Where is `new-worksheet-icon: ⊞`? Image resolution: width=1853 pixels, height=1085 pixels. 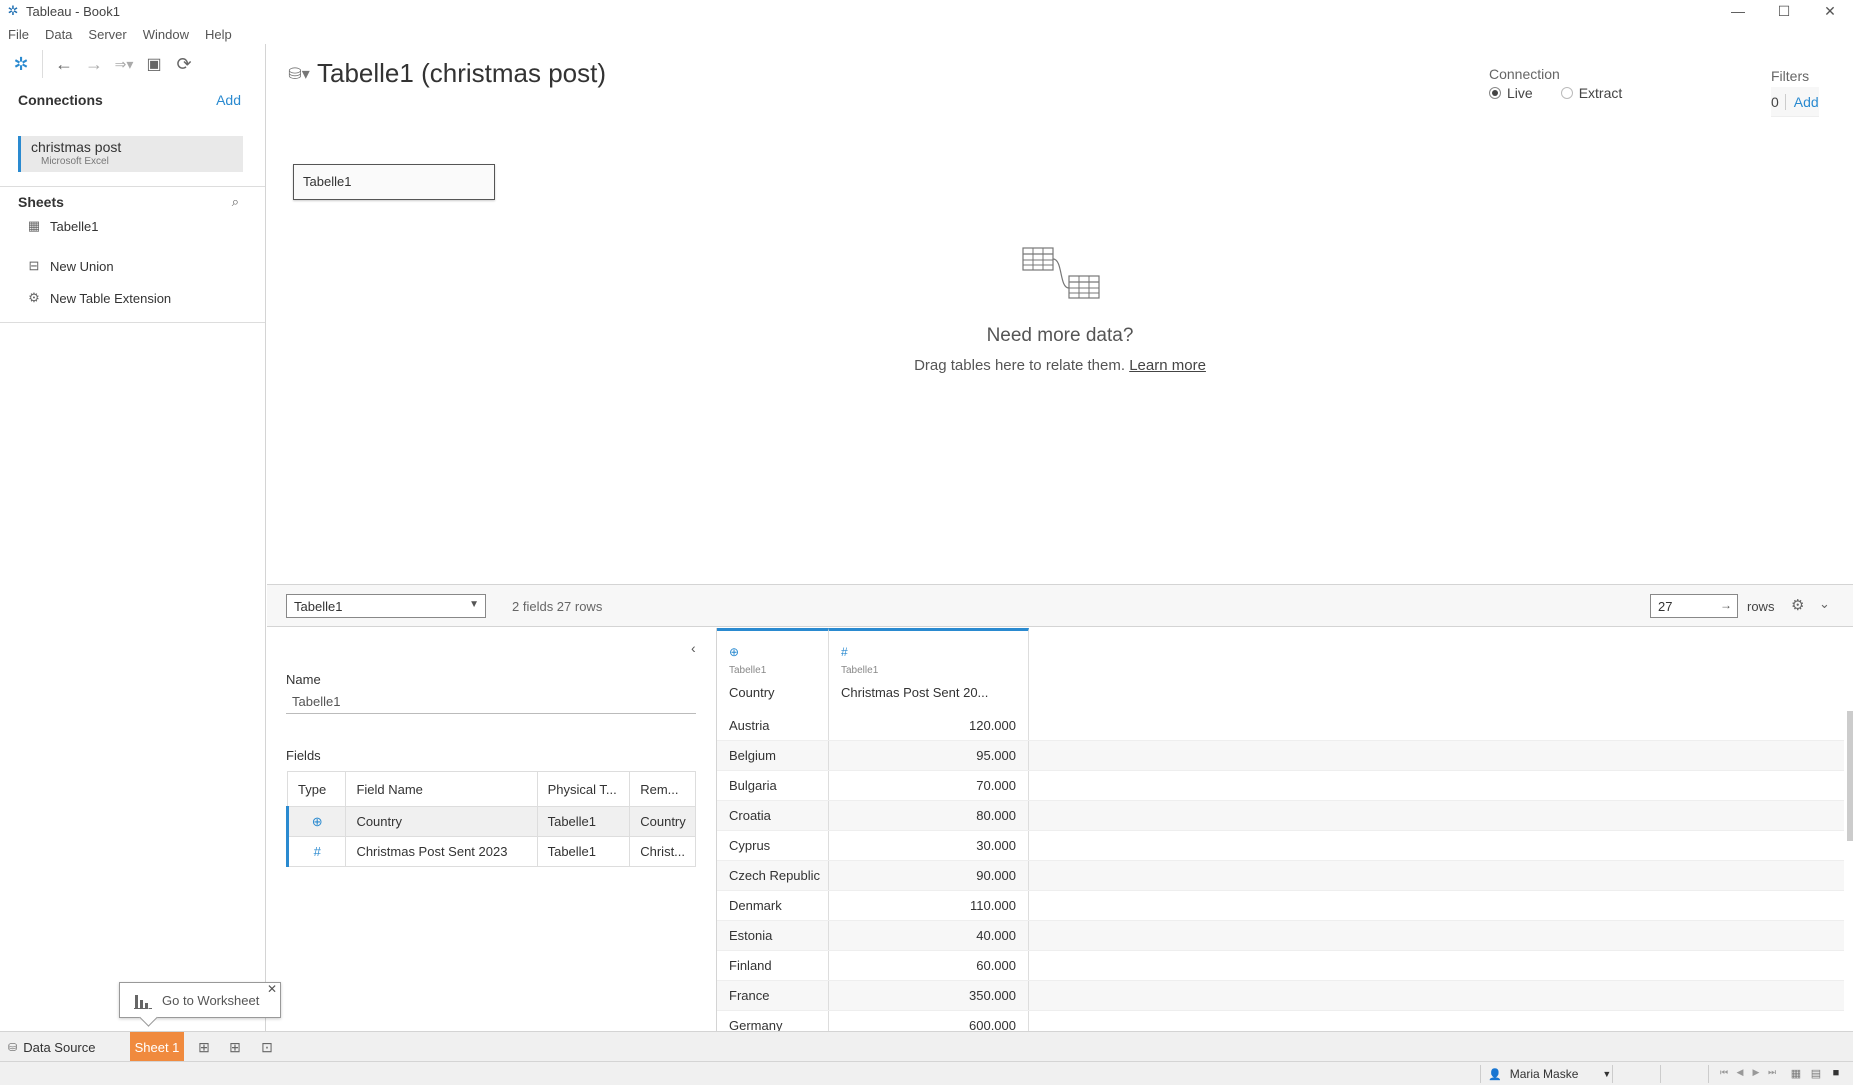
new-worksheet-icon: ⊞ is located at coordinates (204, 1047).